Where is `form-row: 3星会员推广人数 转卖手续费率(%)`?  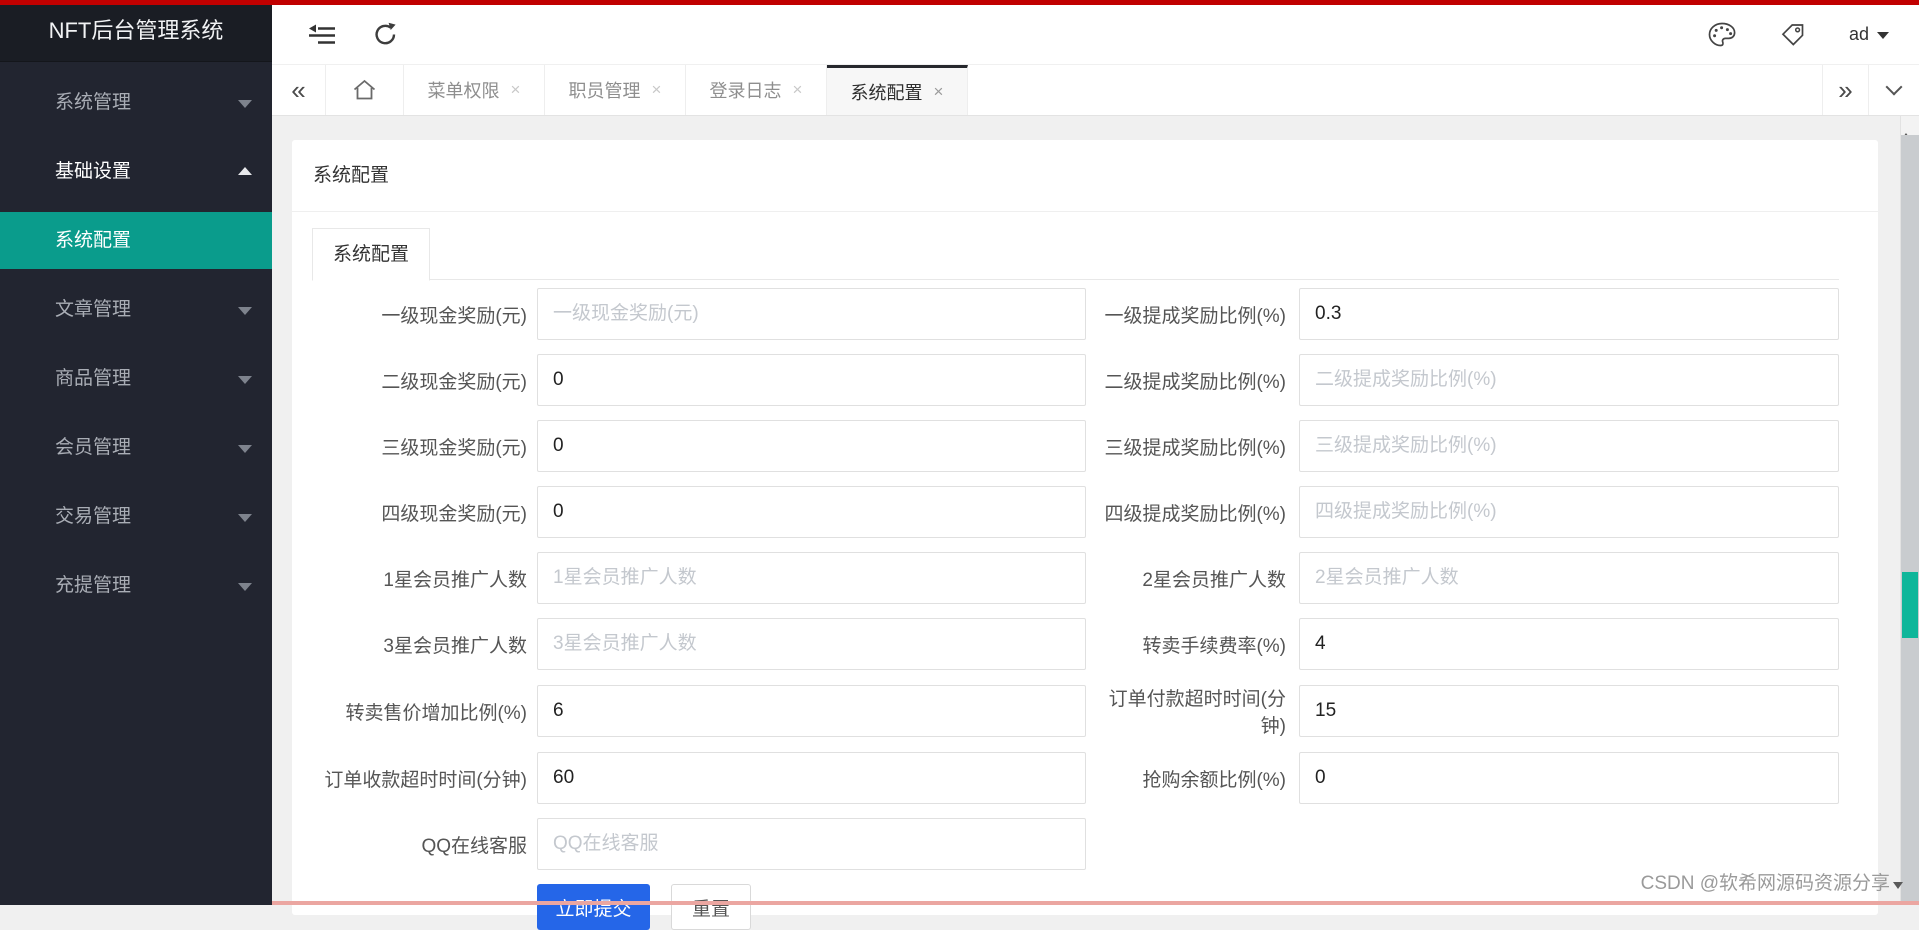 form-row: 3星会员推广人数 转卖手续费率(%) is located at coordinates (1075, 644).